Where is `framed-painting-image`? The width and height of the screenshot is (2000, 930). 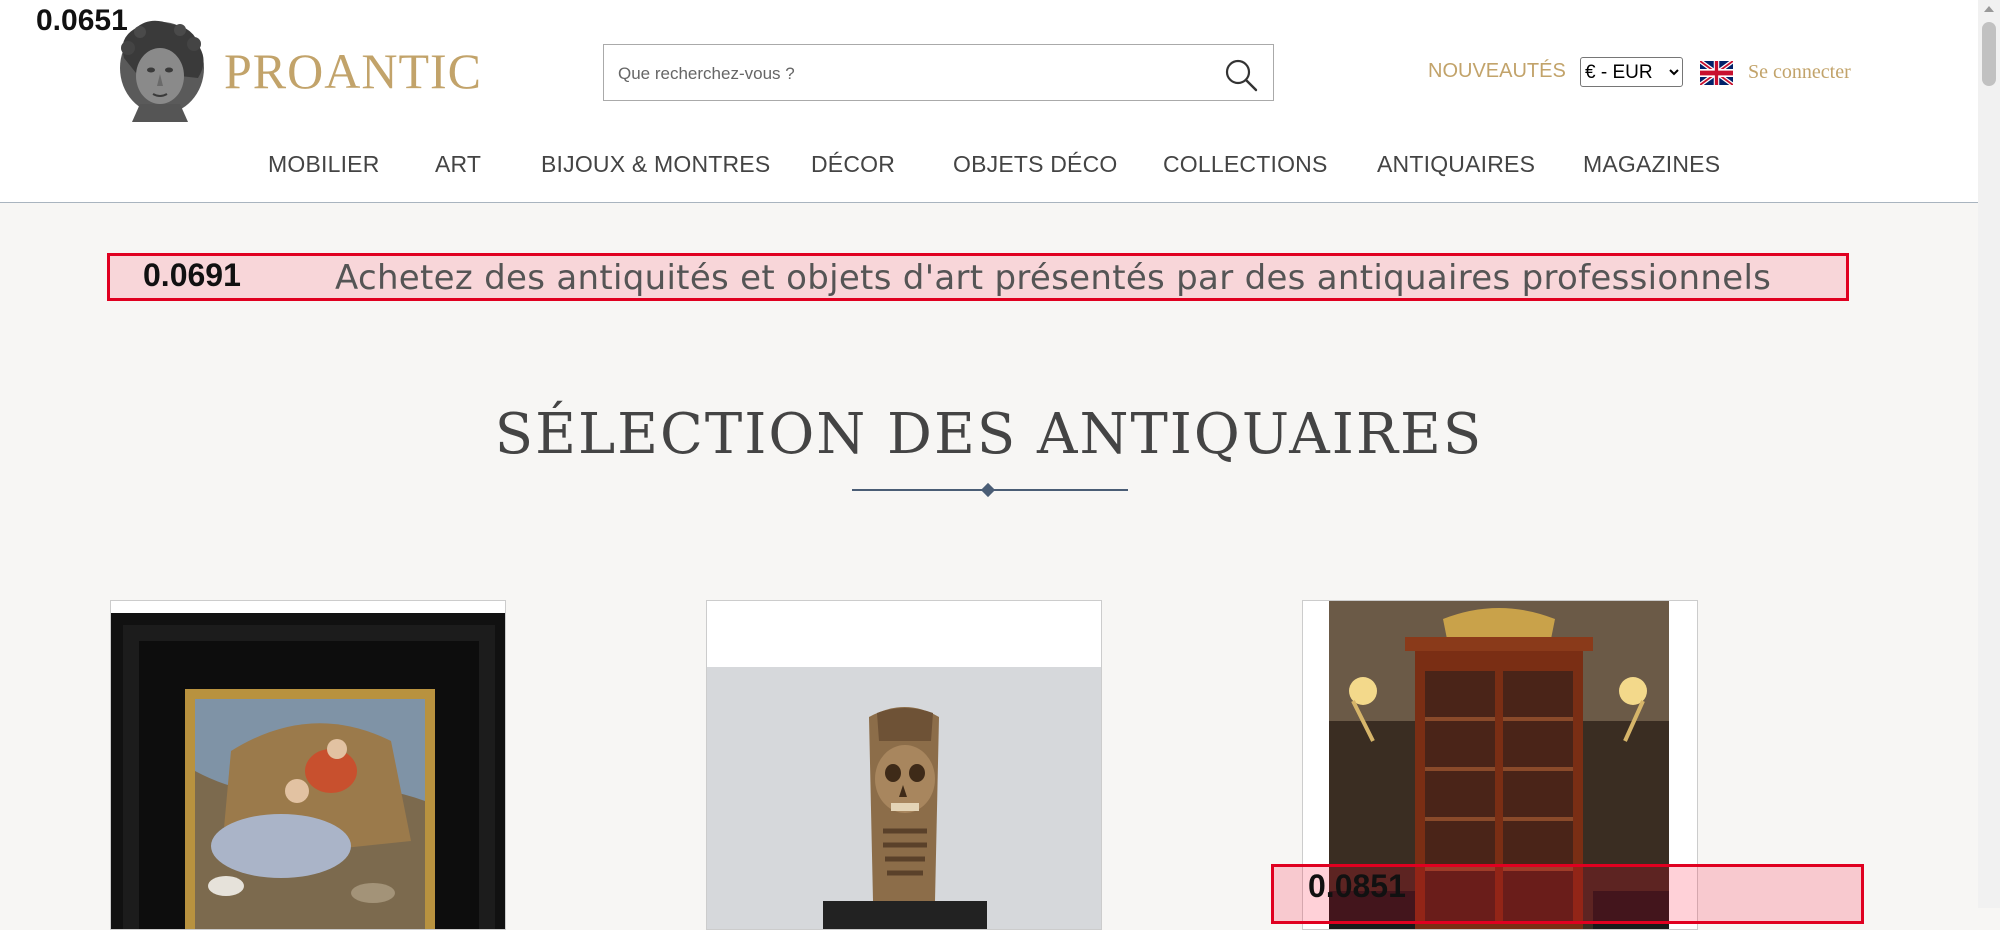
framed-painting-image is located at coordinates (308, 765).